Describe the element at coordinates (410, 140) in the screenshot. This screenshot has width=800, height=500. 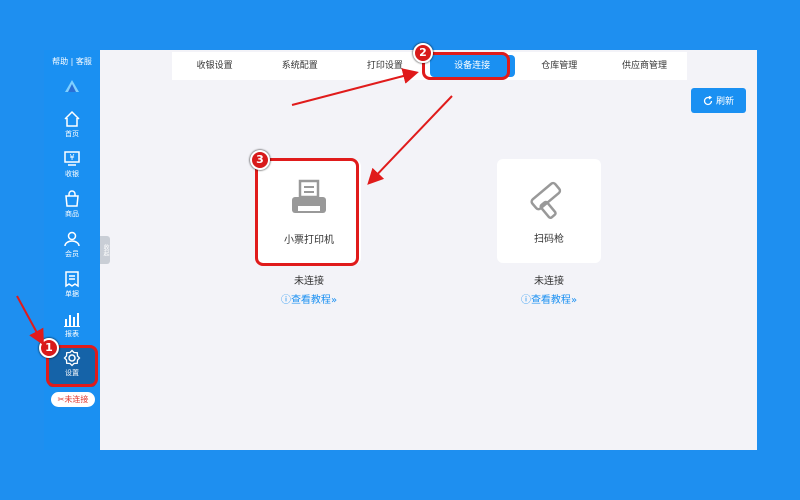
I see `arrow-to-printer` at that location.